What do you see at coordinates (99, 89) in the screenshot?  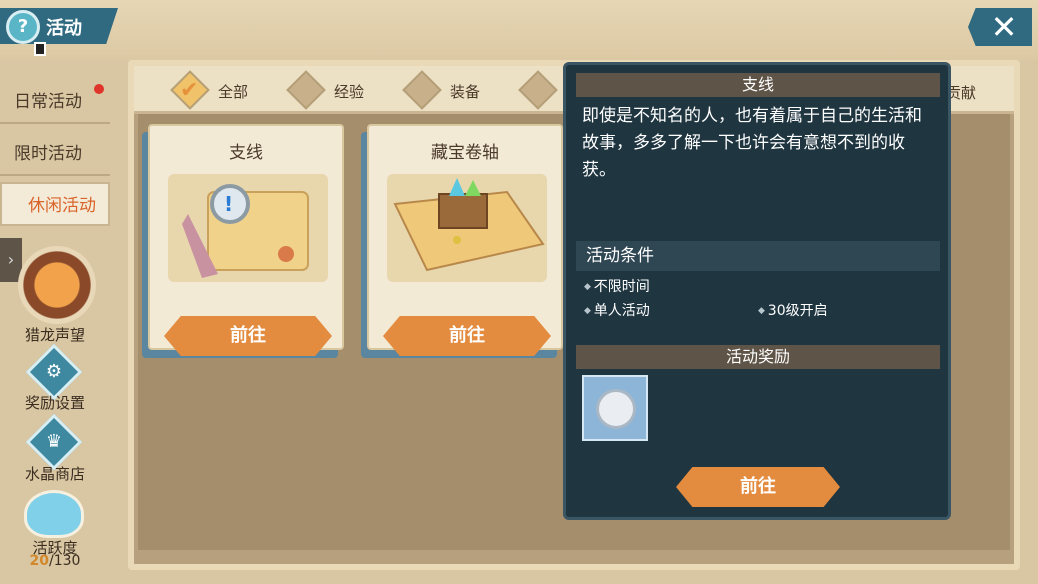 I see `notification-badge` at bounding box center [99, 89].